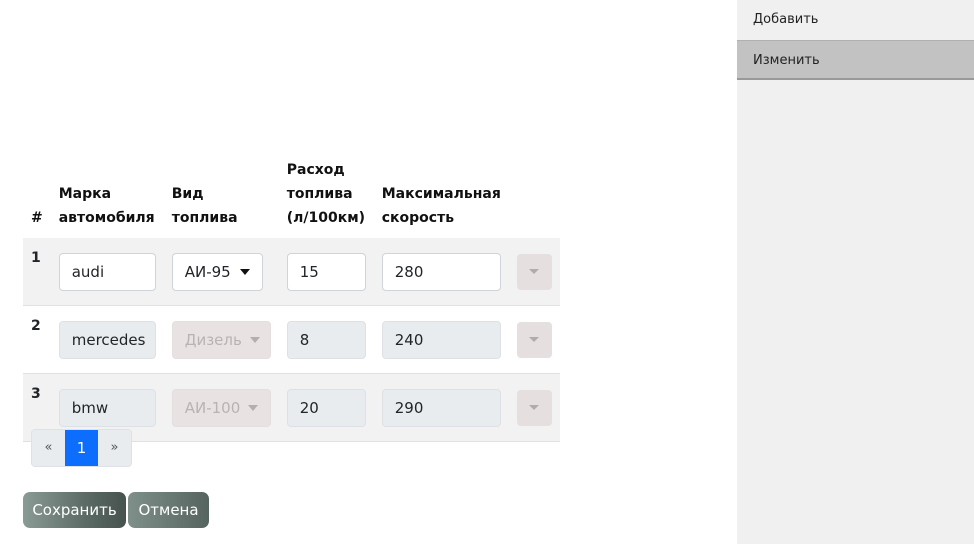  Describe the element at coordinates (207, 271) in the screenshot. I see `fuel-select-value: АИ-95` at that location.